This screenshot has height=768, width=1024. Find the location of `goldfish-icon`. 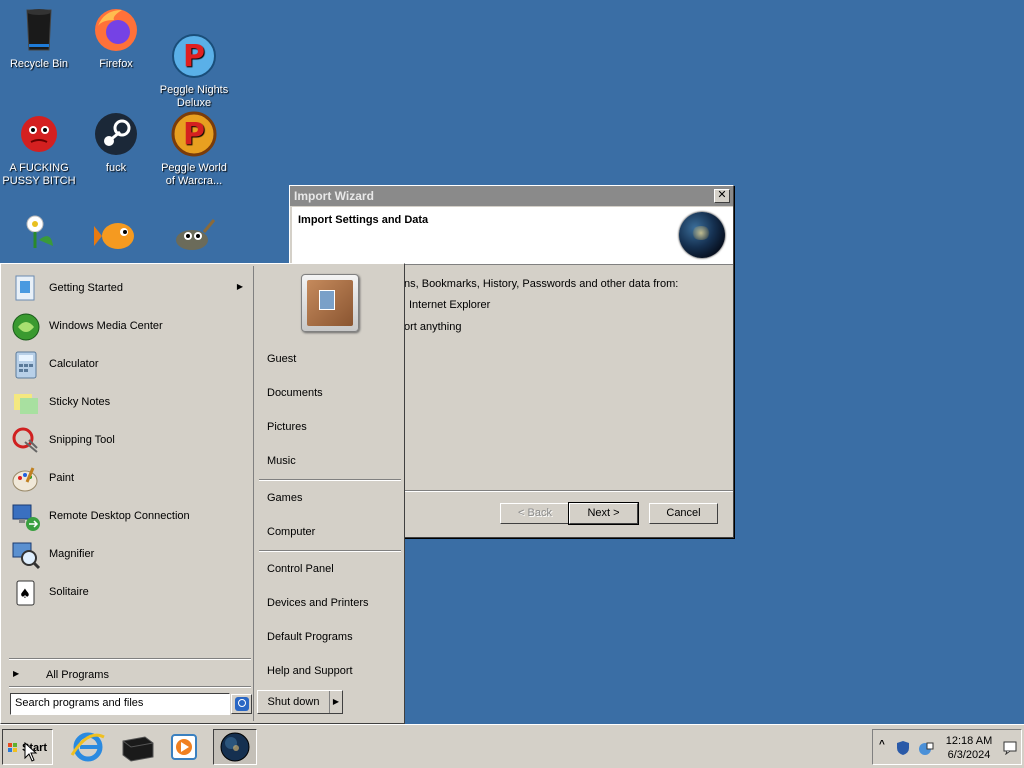

goldfish-icon is located at coordinates (116, 234).